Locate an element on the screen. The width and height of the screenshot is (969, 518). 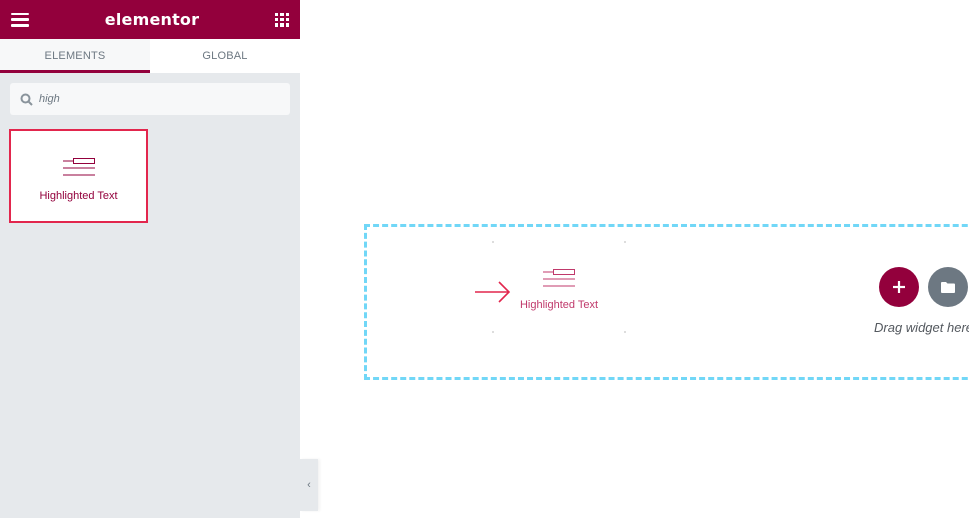
search-icon is located at coordinates (26, 99).